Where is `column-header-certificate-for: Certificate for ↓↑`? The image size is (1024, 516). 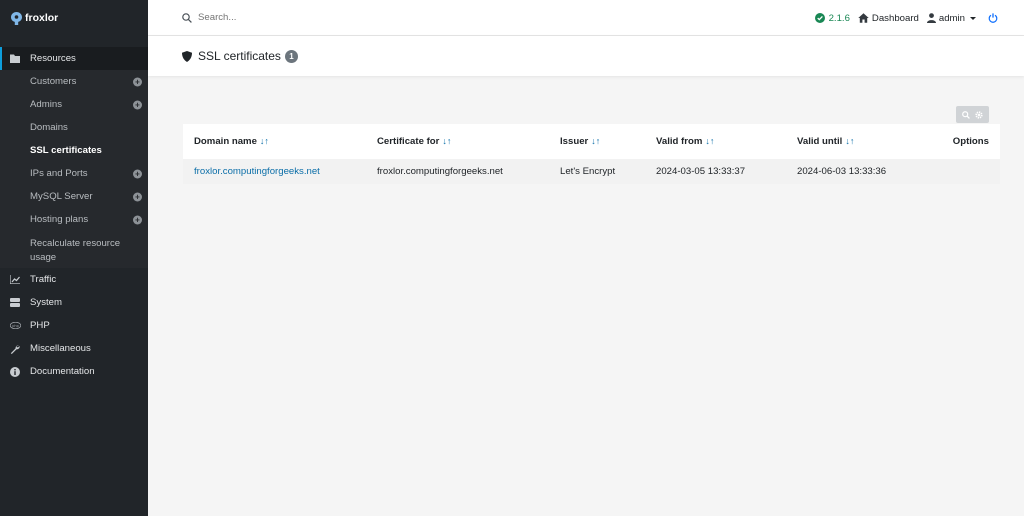
column-header-certificate-for: Certificate for ↓↑ is located at coordinates (457, 141).